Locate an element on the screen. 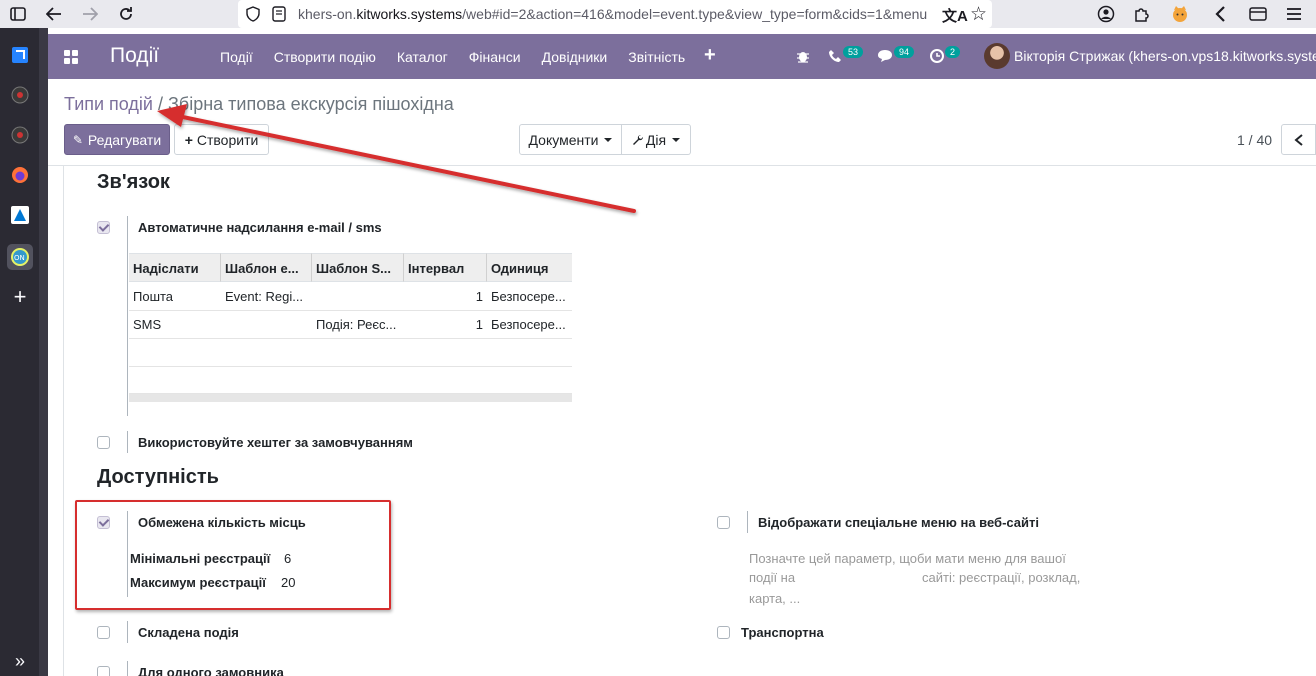 The width and height of the screenshot is (1316, 676). phone-activity: 53 is located at coordinates (846, 56).